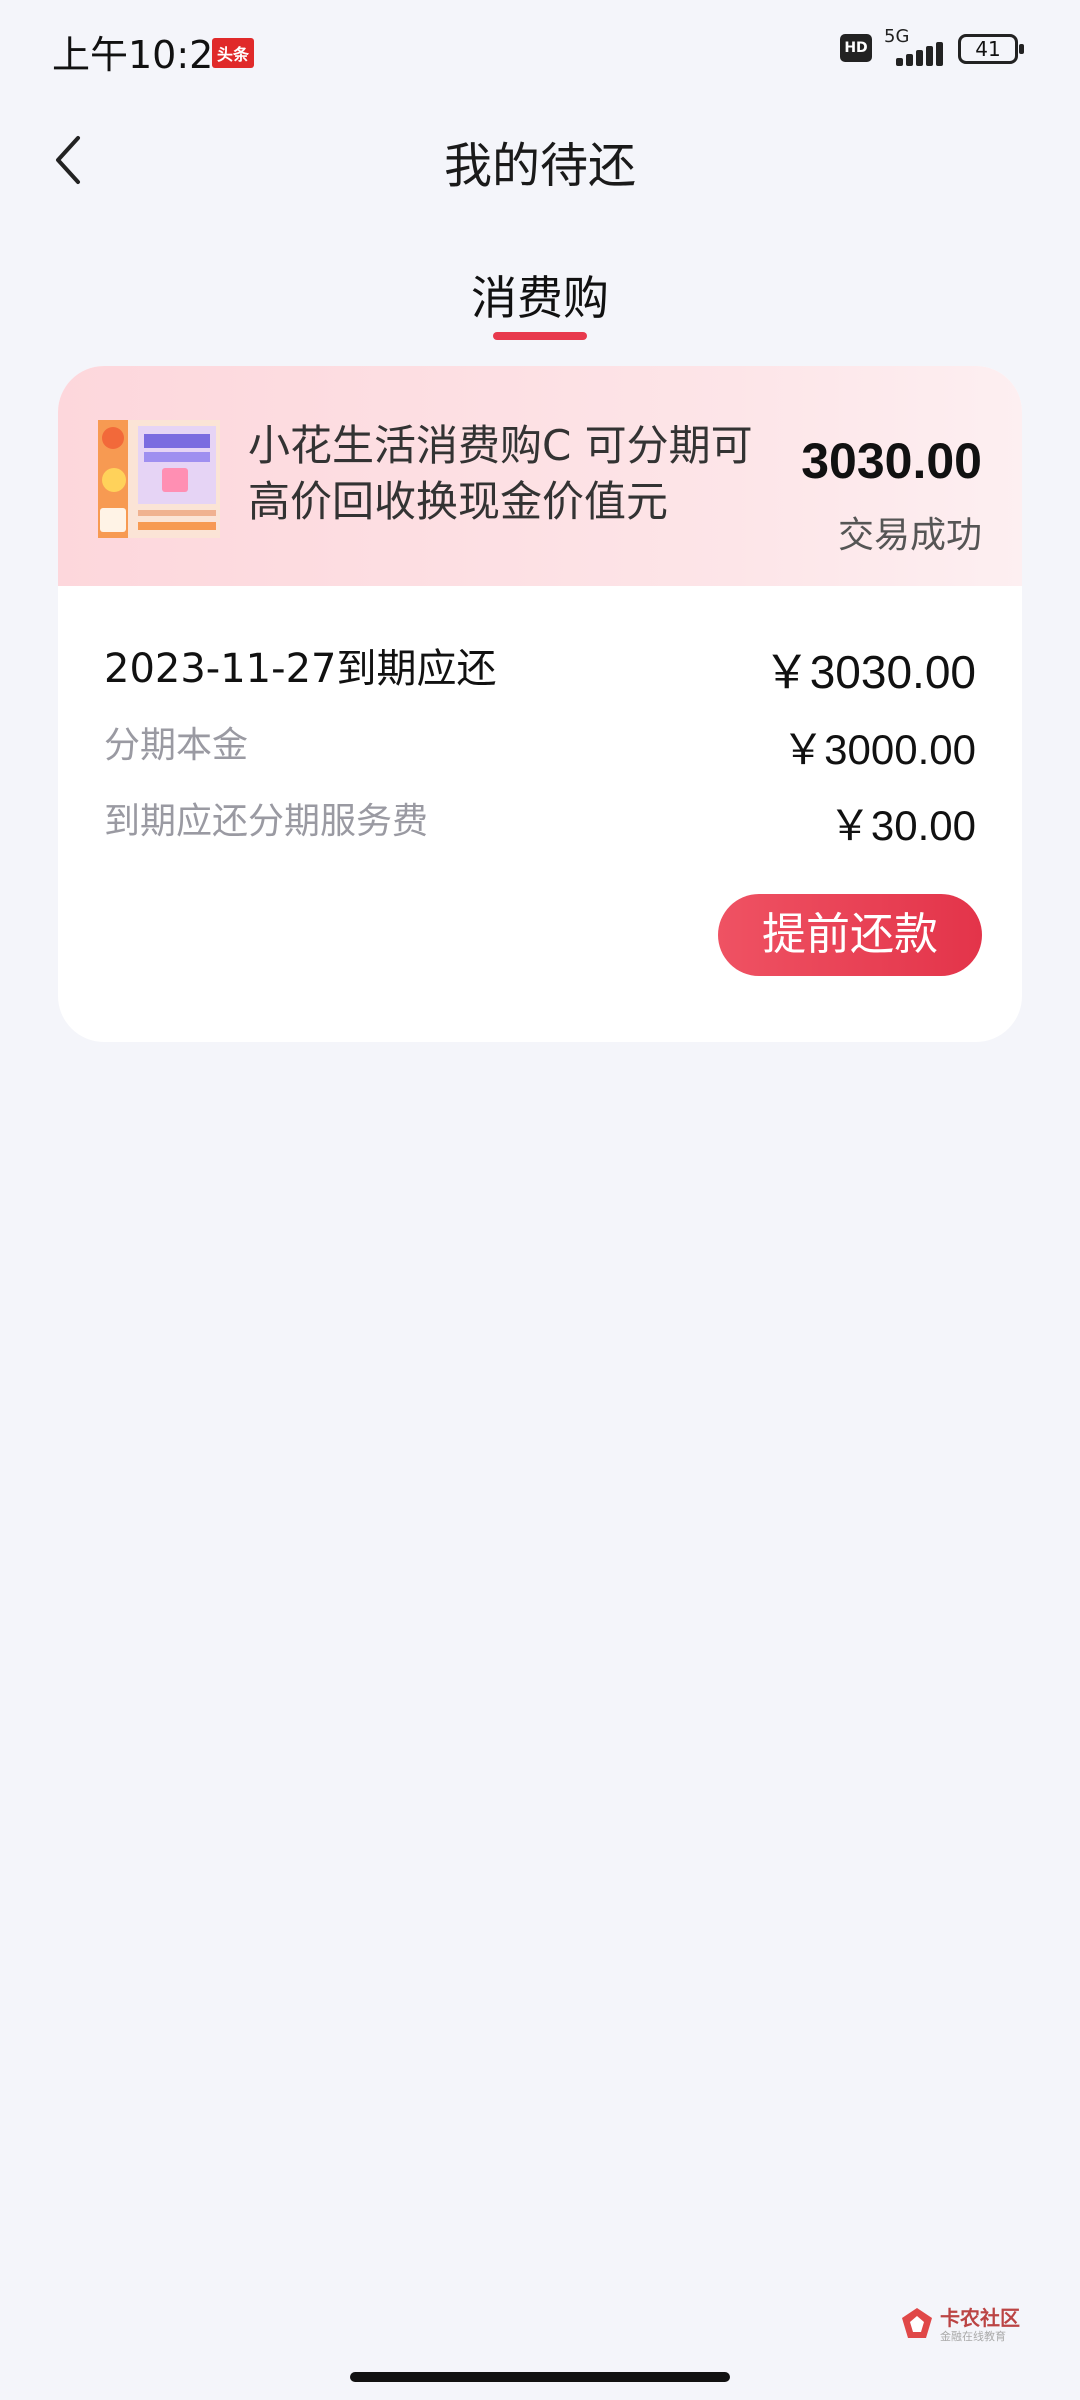  What do you see at coordinates (869, 672) in the screenshot?
I see `due-amount: ￥3030.00` at bounding box center [869, 672].